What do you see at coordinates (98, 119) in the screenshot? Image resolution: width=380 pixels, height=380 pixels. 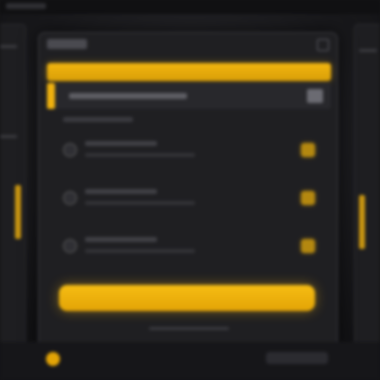 I see `section-heading-placeholder` at bounding box center [98, 119].